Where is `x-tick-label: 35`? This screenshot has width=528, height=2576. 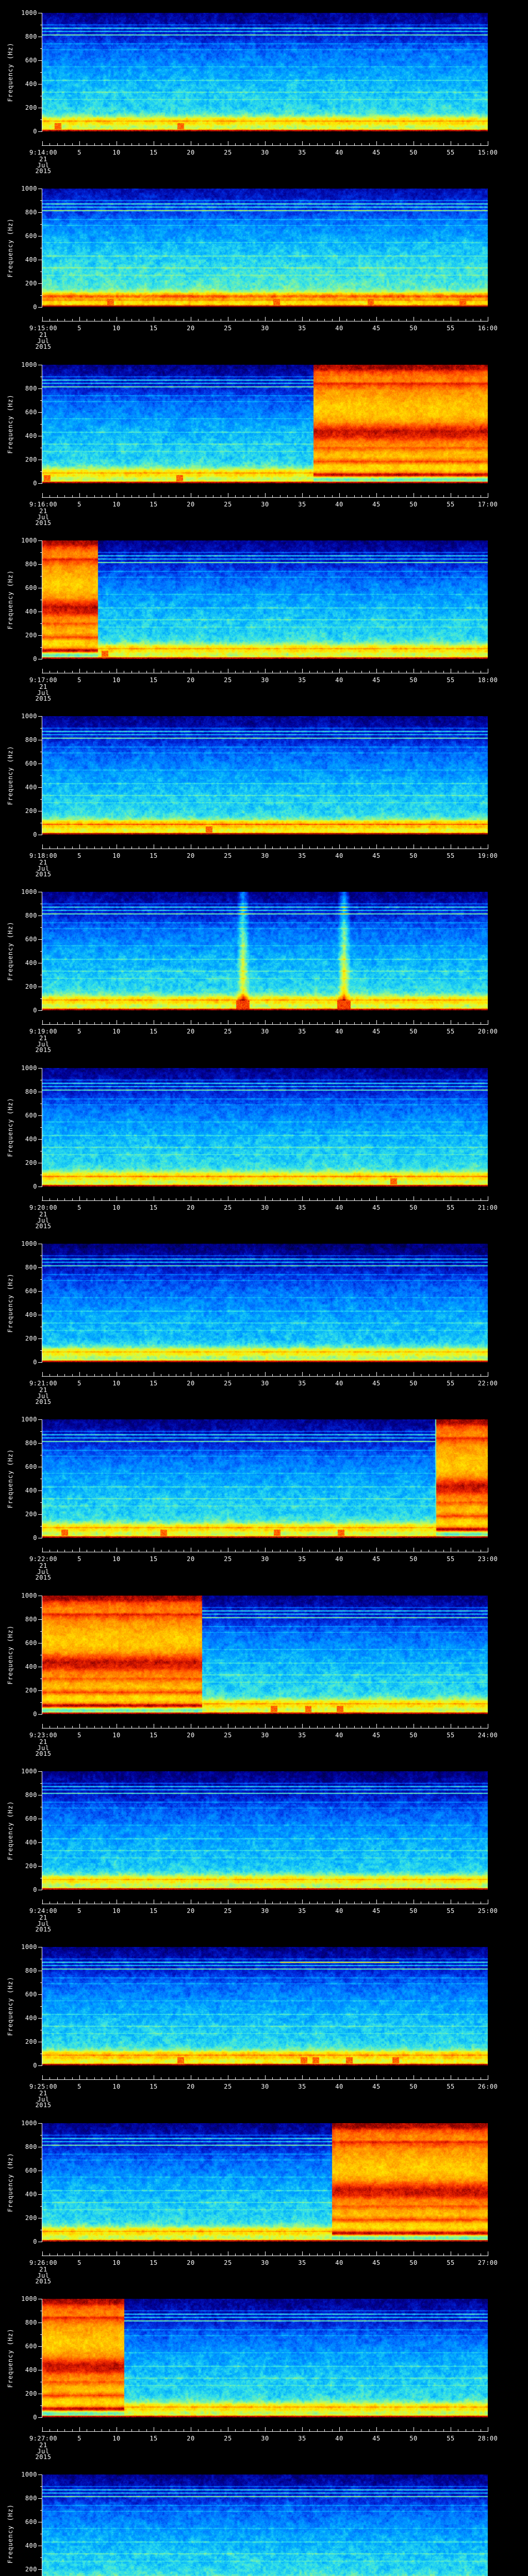
x-tick-label: 35 is located at coordinates (302, 1735).